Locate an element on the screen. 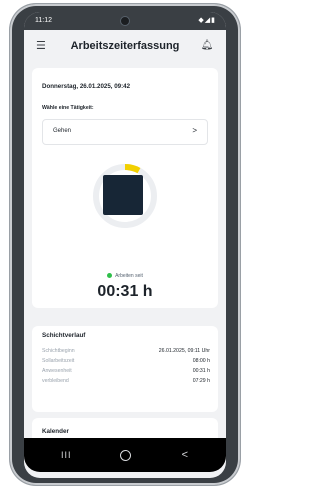 Image resolution: width=320 pixels, height=486 pixels. work-status-label: Arbeiten seit is located at coordinates (129, 276).